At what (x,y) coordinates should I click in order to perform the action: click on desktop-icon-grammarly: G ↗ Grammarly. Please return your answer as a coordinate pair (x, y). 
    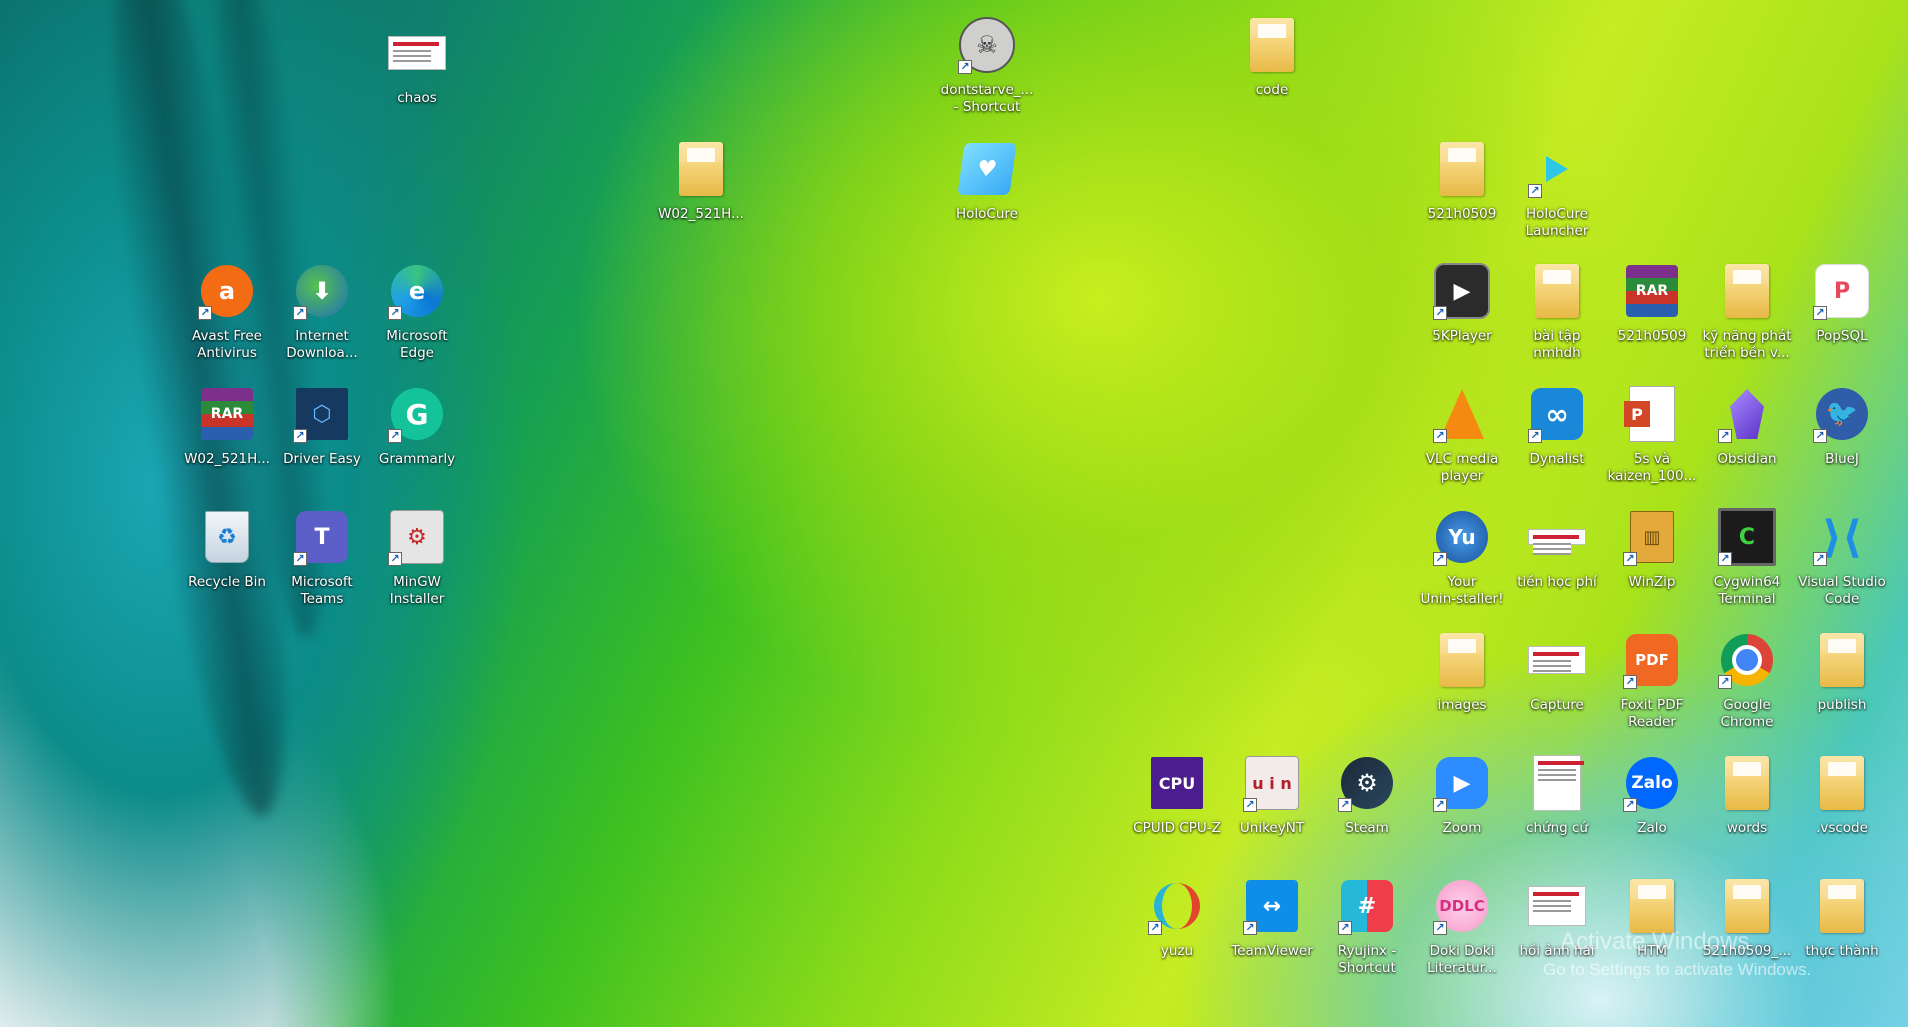
    Looking at the image, I should click on (417, 435).